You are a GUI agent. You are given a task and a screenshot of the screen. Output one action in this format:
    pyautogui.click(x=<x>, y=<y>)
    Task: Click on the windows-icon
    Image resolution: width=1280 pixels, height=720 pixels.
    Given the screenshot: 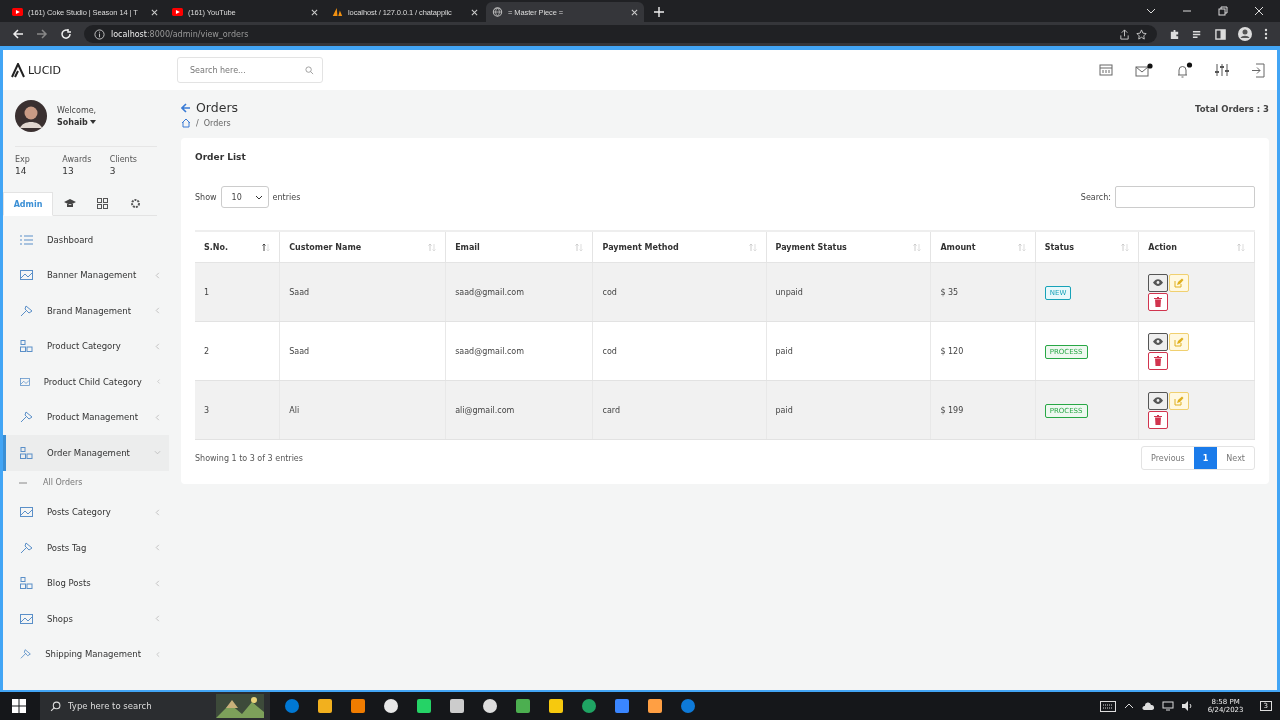 What is the action you would take?
    pyautogui.click(x=19, y=706)
    